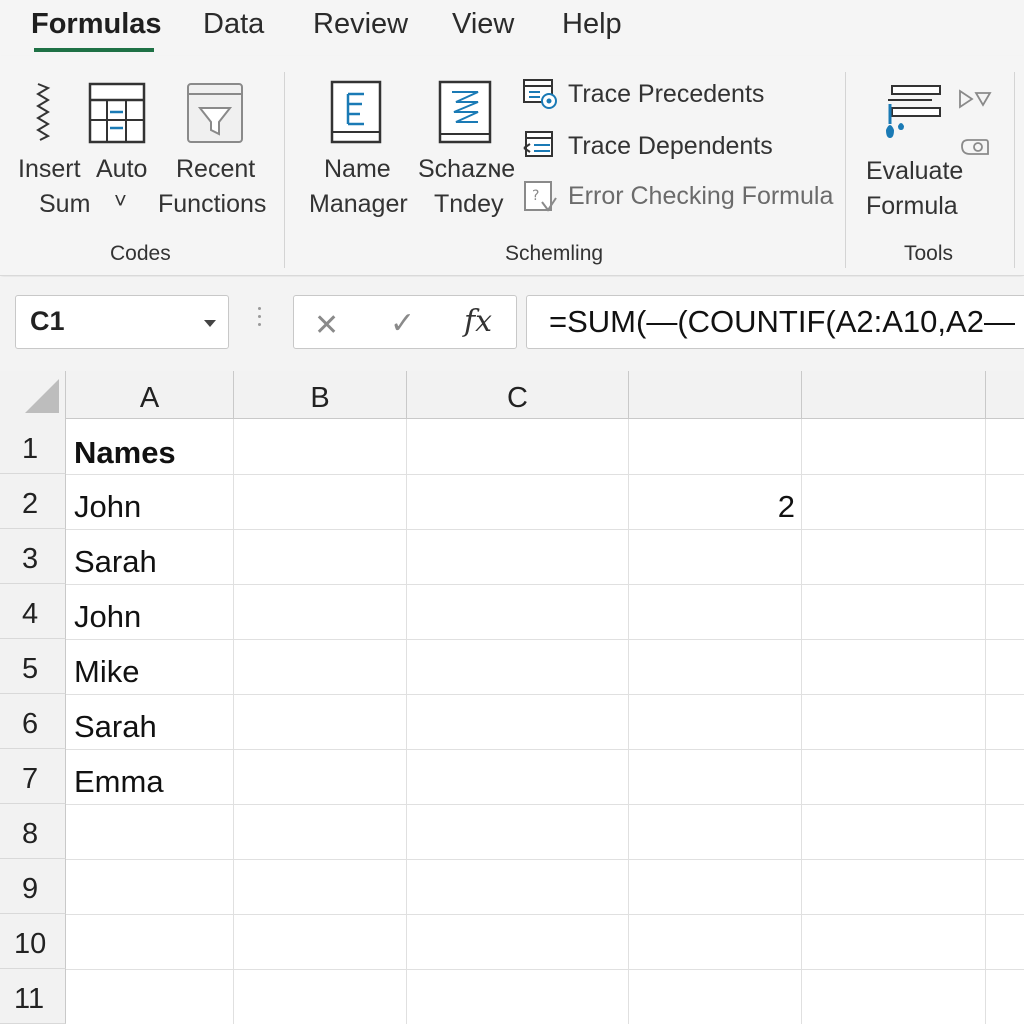  I want to click on insert-sum-label-2: Sum, so click(65, 204).